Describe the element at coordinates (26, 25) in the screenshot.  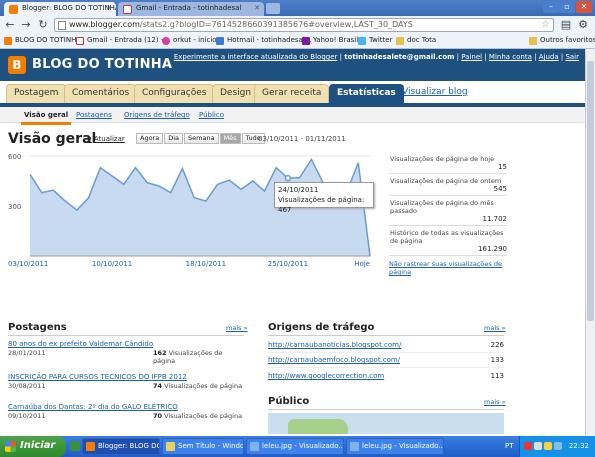
I see `forward-button: →` at that location.